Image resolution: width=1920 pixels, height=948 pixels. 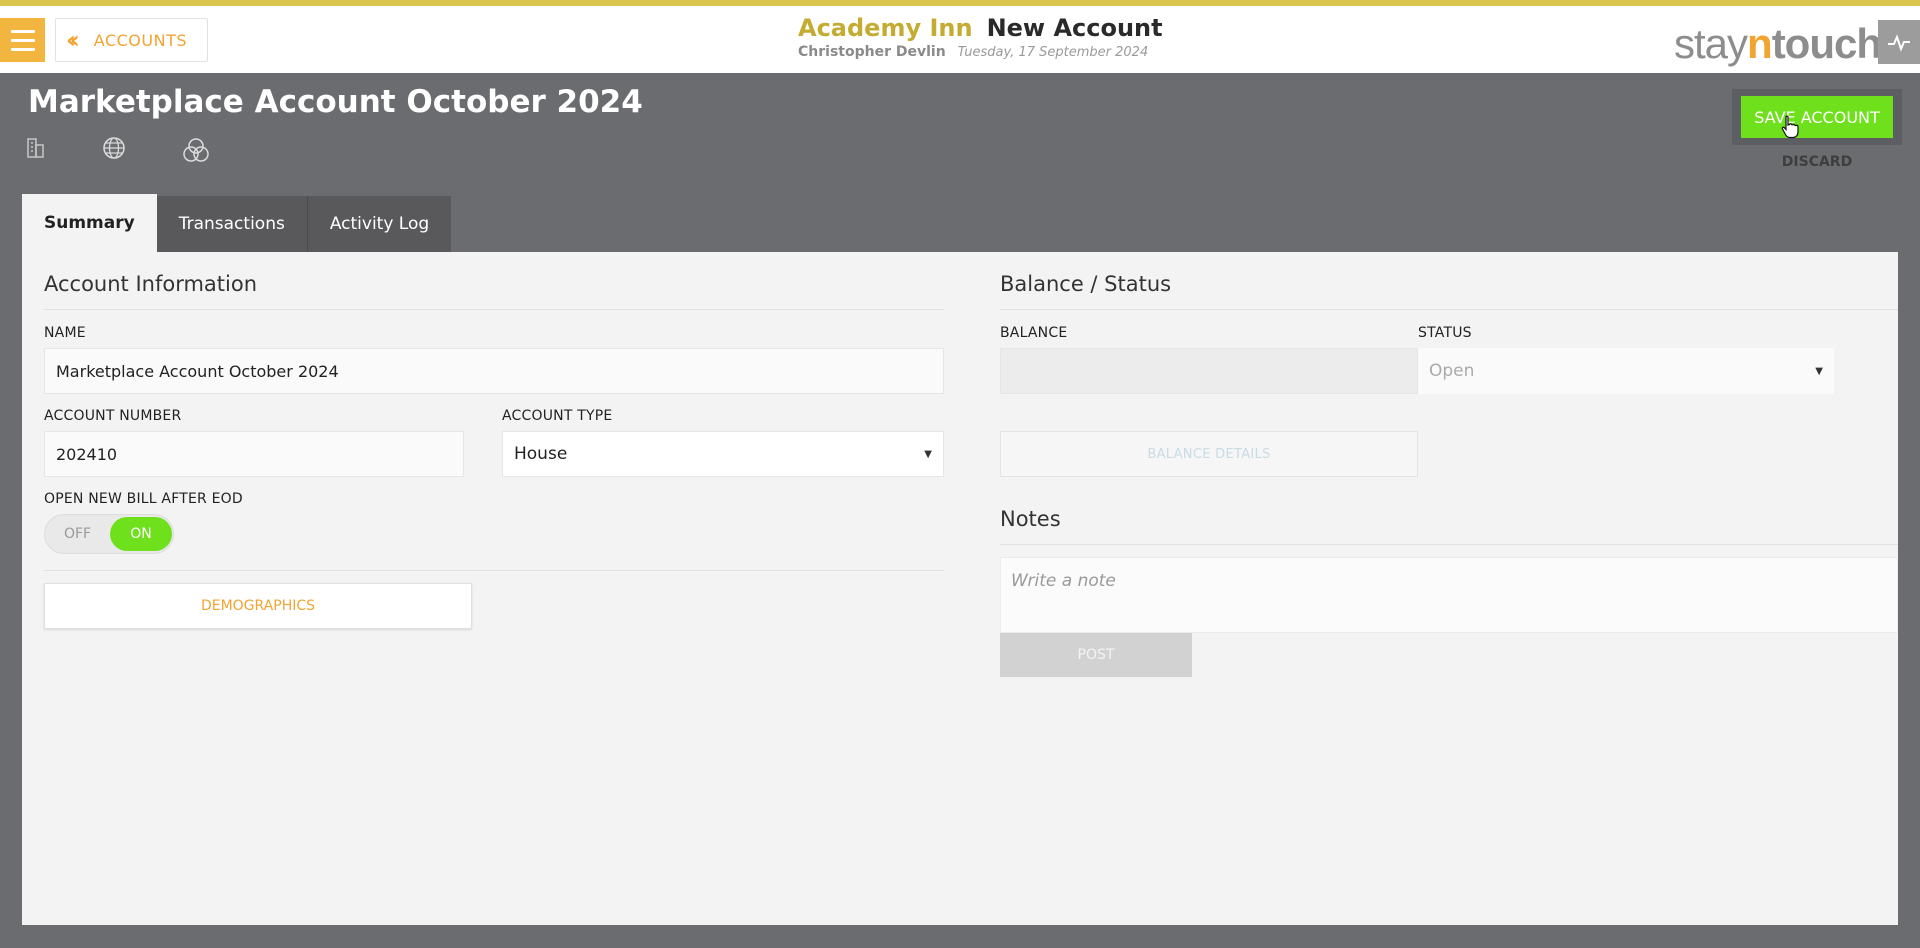 What do you see at coordinates (77, 534) in the screenshot?
I see `toggle-off-label: OFF` at bounding box center [77, 534].